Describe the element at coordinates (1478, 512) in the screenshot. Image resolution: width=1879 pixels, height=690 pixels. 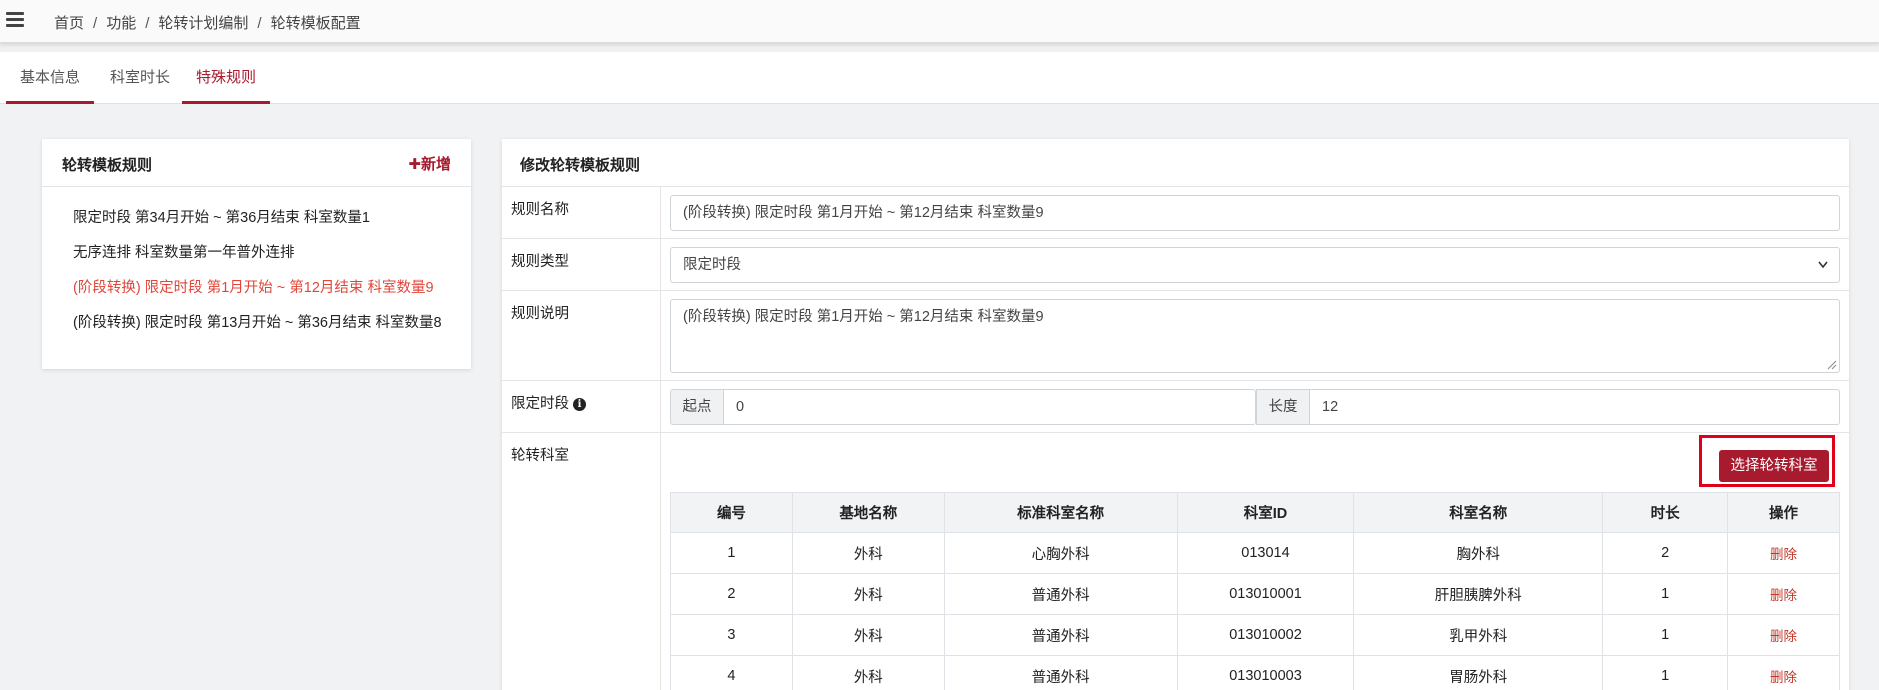
I see `col-header: 科室名称` at that location.